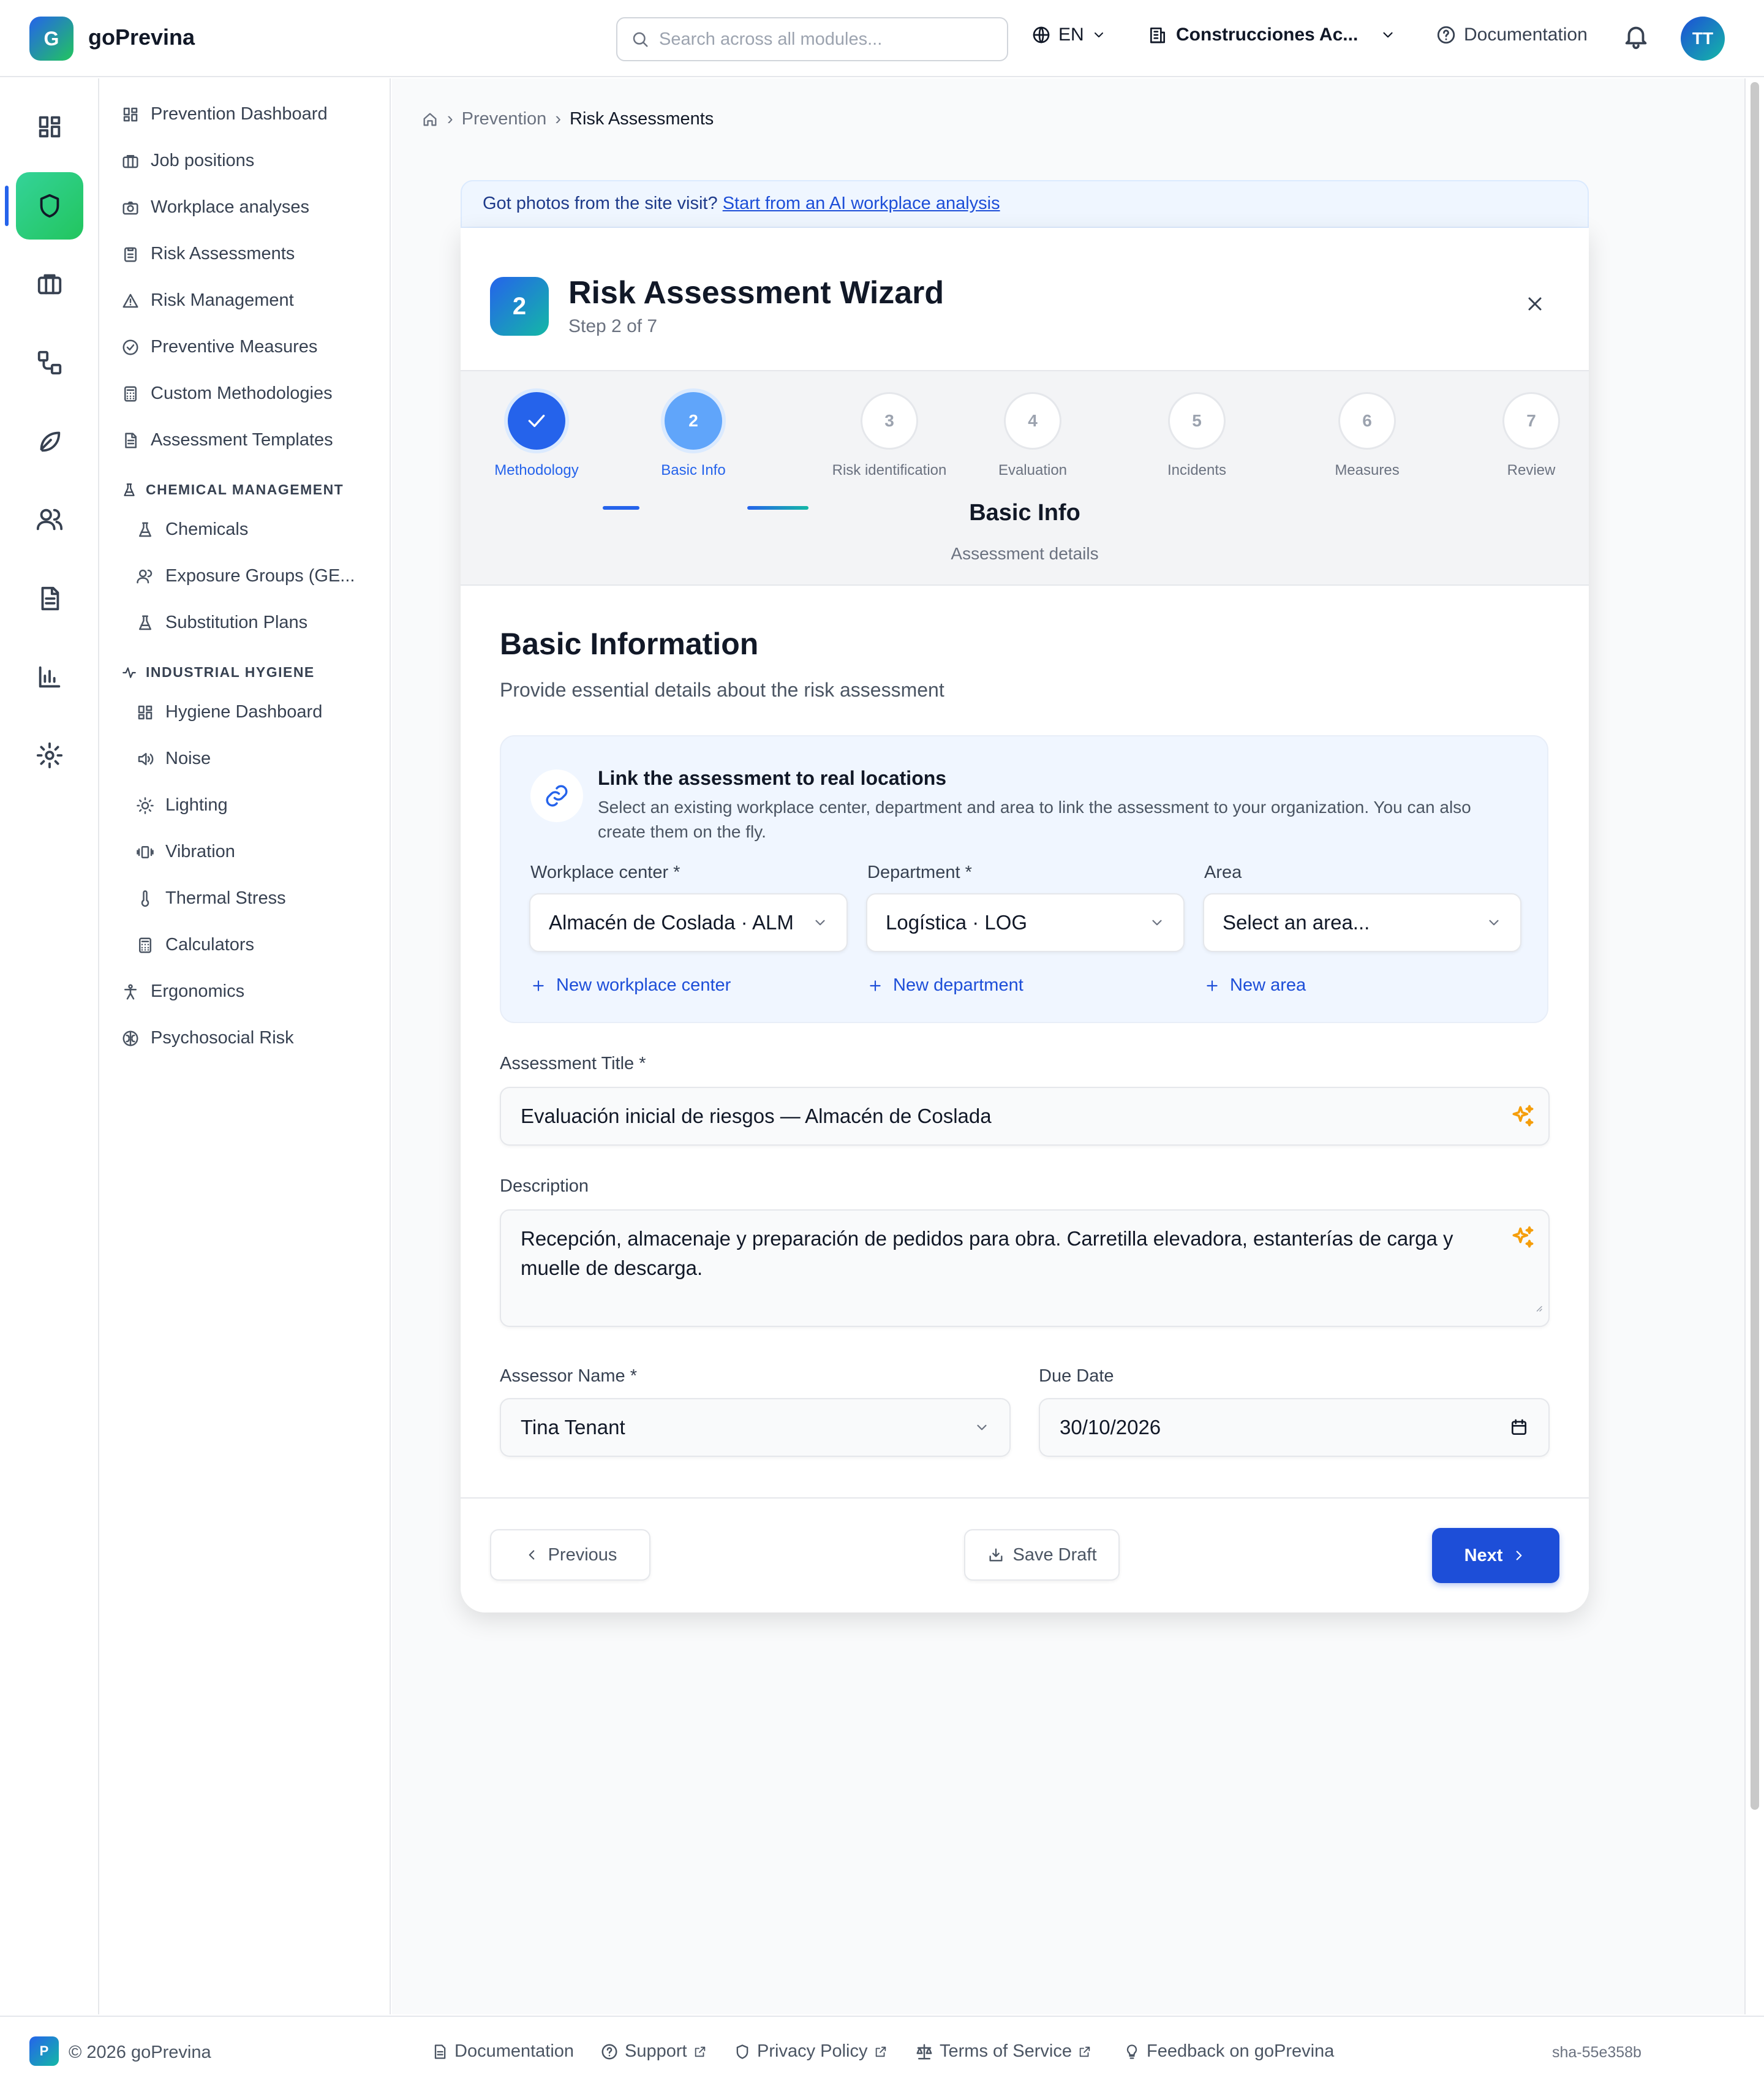 This screenshot has width=1764, height=2083. Describe the element at coordinates (630, 985) in the screenshot. I see `new-workplace-button: New workplace center` at that location.